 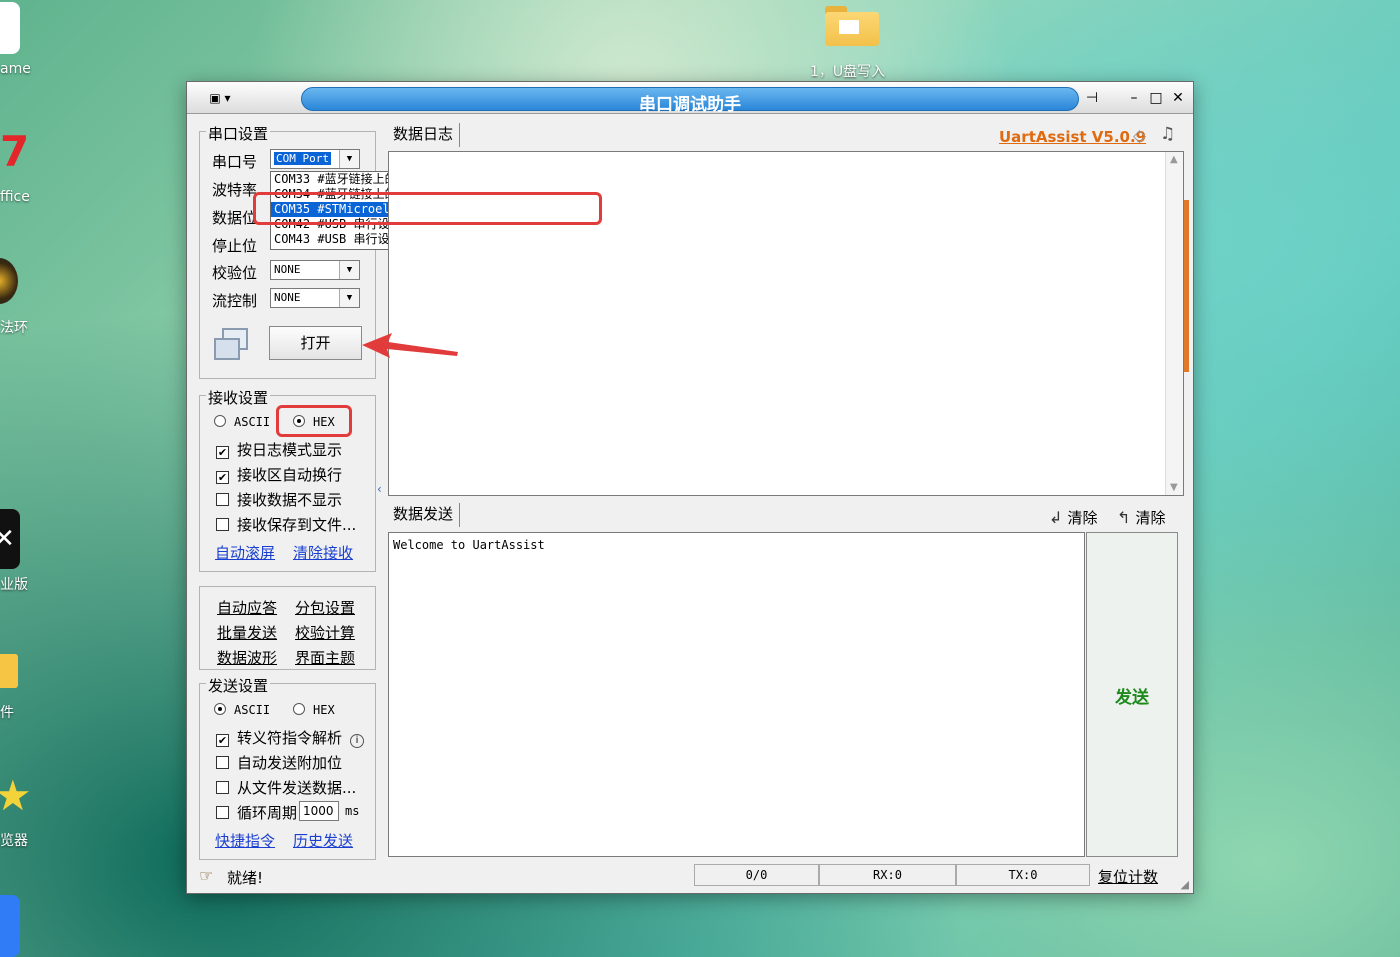 I want to click on collapse-sidebar-icon: ‹, so click(x=379, y=489).